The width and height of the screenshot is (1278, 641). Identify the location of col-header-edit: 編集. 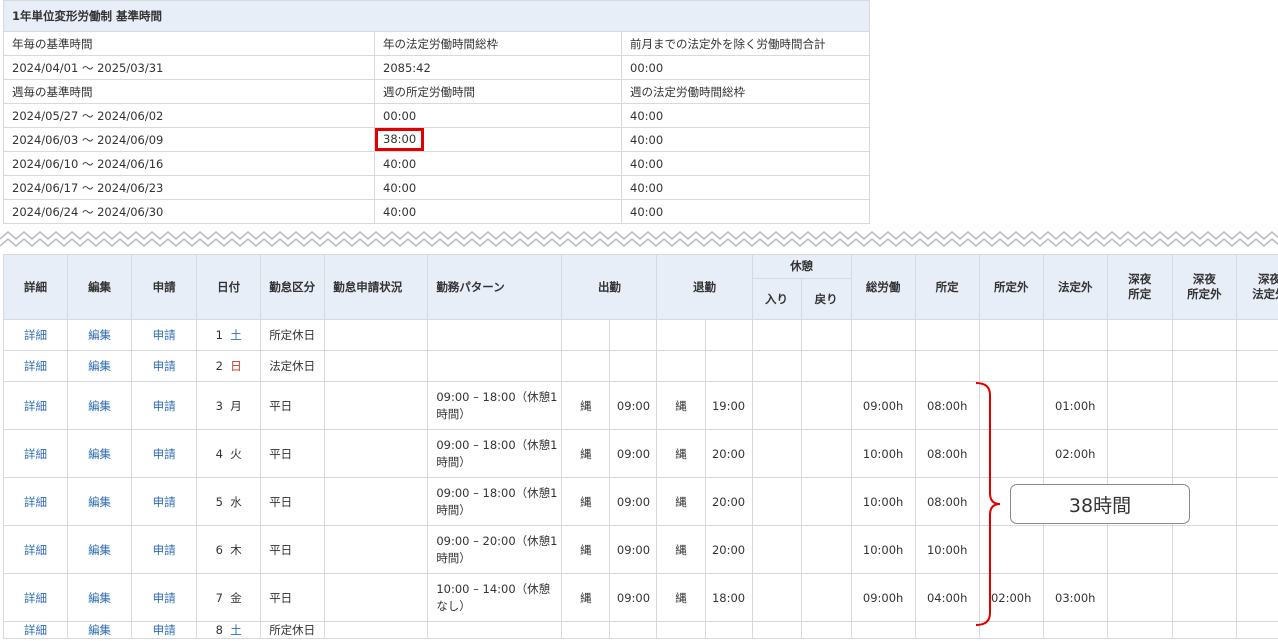
(100, 287).